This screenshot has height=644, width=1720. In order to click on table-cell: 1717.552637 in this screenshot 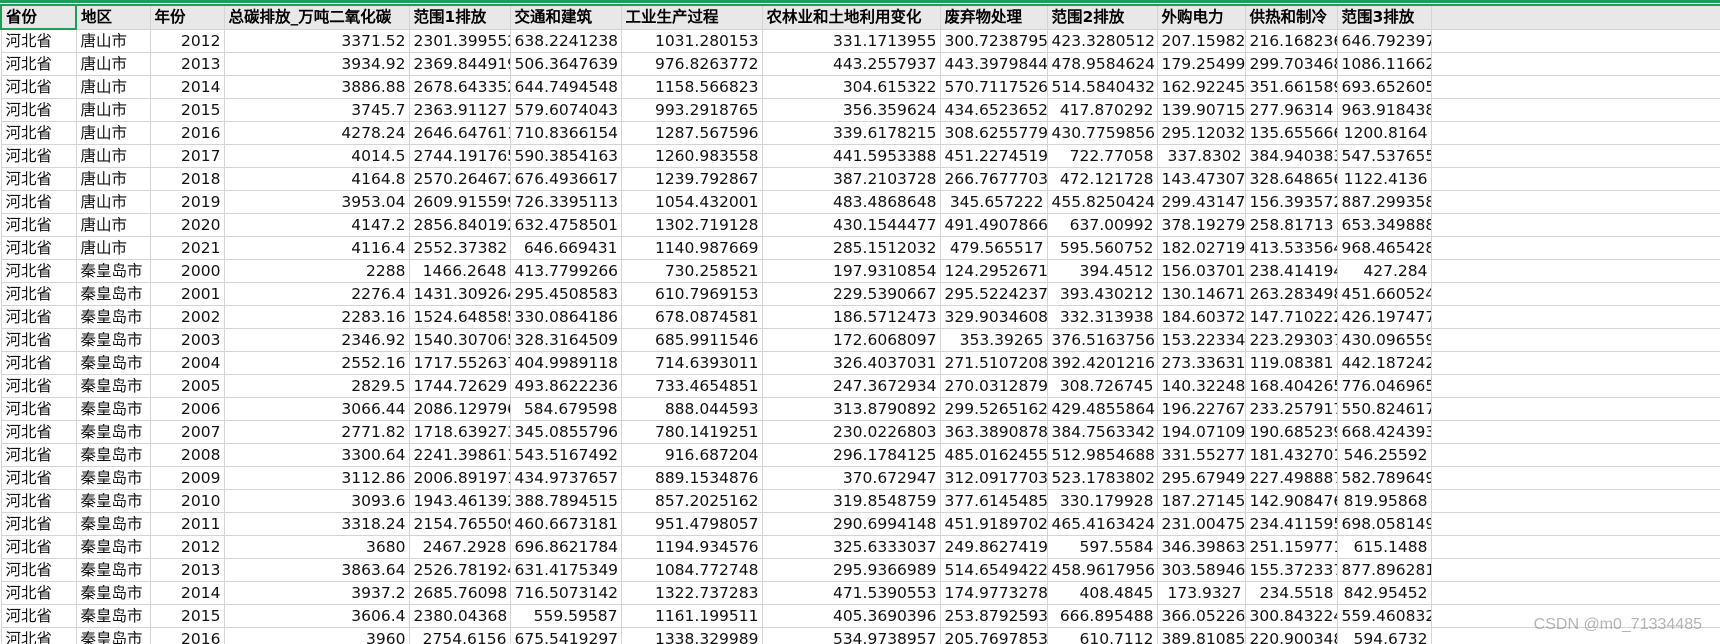, I will do `click(459, 363)`.